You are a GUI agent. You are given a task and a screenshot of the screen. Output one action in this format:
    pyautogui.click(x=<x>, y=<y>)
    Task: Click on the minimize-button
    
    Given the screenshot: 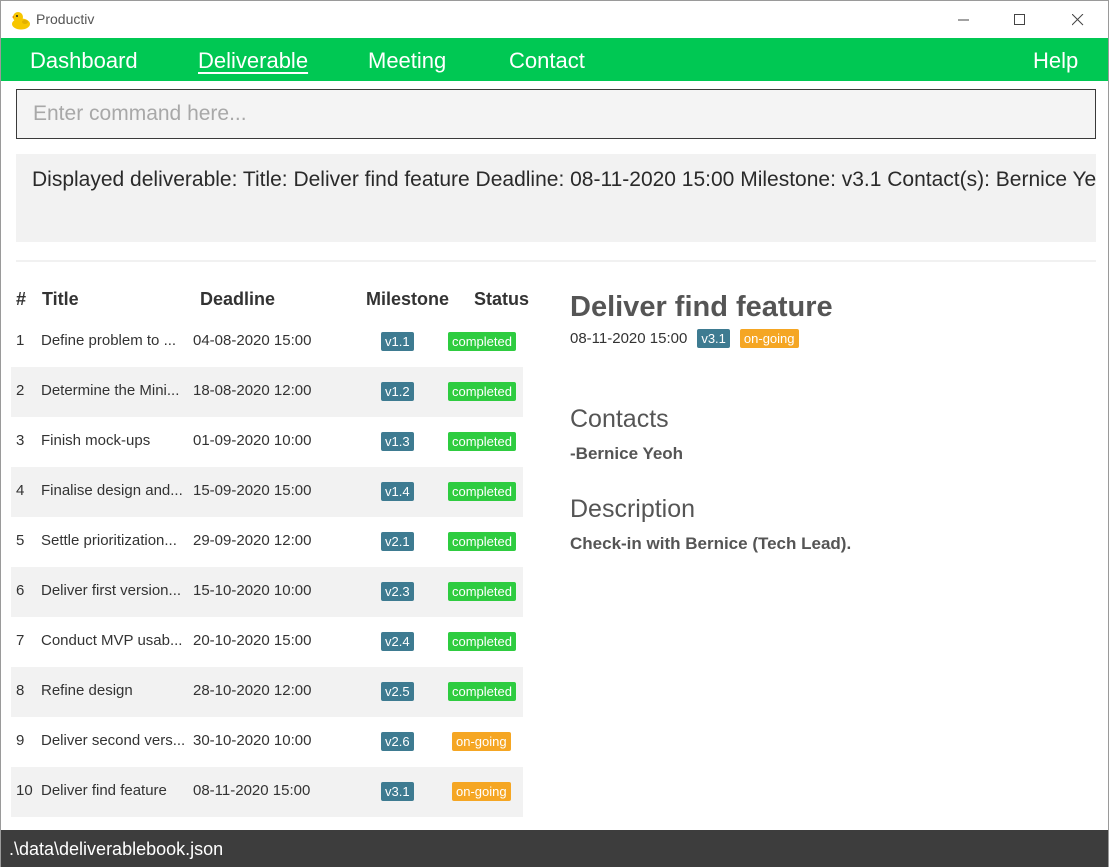 What is the action you would take?
    pyautogui.click(x=964, y=19)
    